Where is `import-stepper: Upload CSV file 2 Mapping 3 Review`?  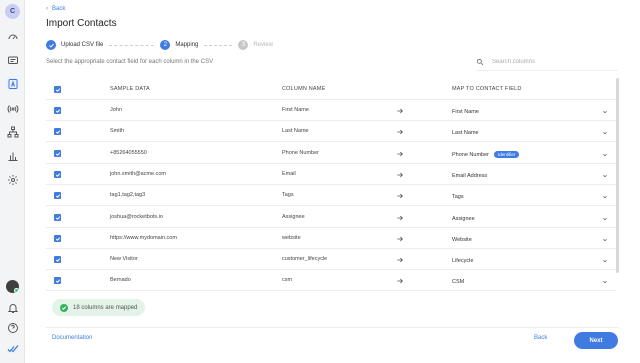 import-stepper: Upload CSV file 2 Mapping 3 Review is located at coordinates (159, 45).